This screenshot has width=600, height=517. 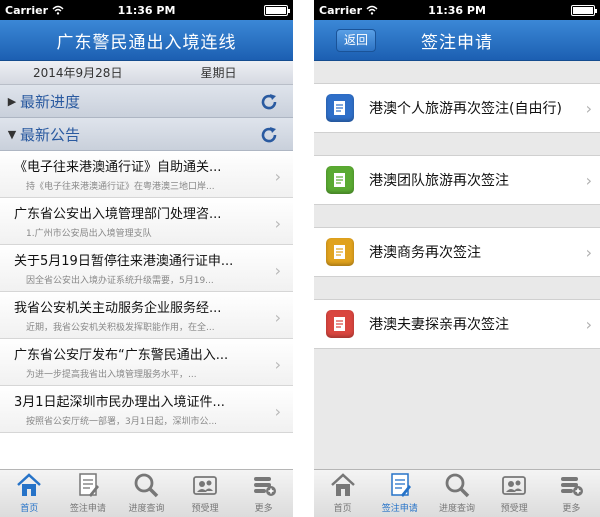 What do you see at coordinates (78, 73) in the screenshot?
I see `date-text: 2014年9月28日` at bounding box center [78, 73].